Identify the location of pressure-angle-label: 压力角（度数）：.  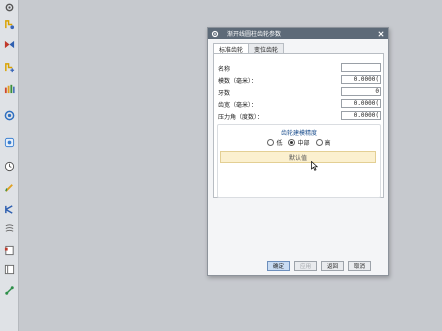
(241, 117).